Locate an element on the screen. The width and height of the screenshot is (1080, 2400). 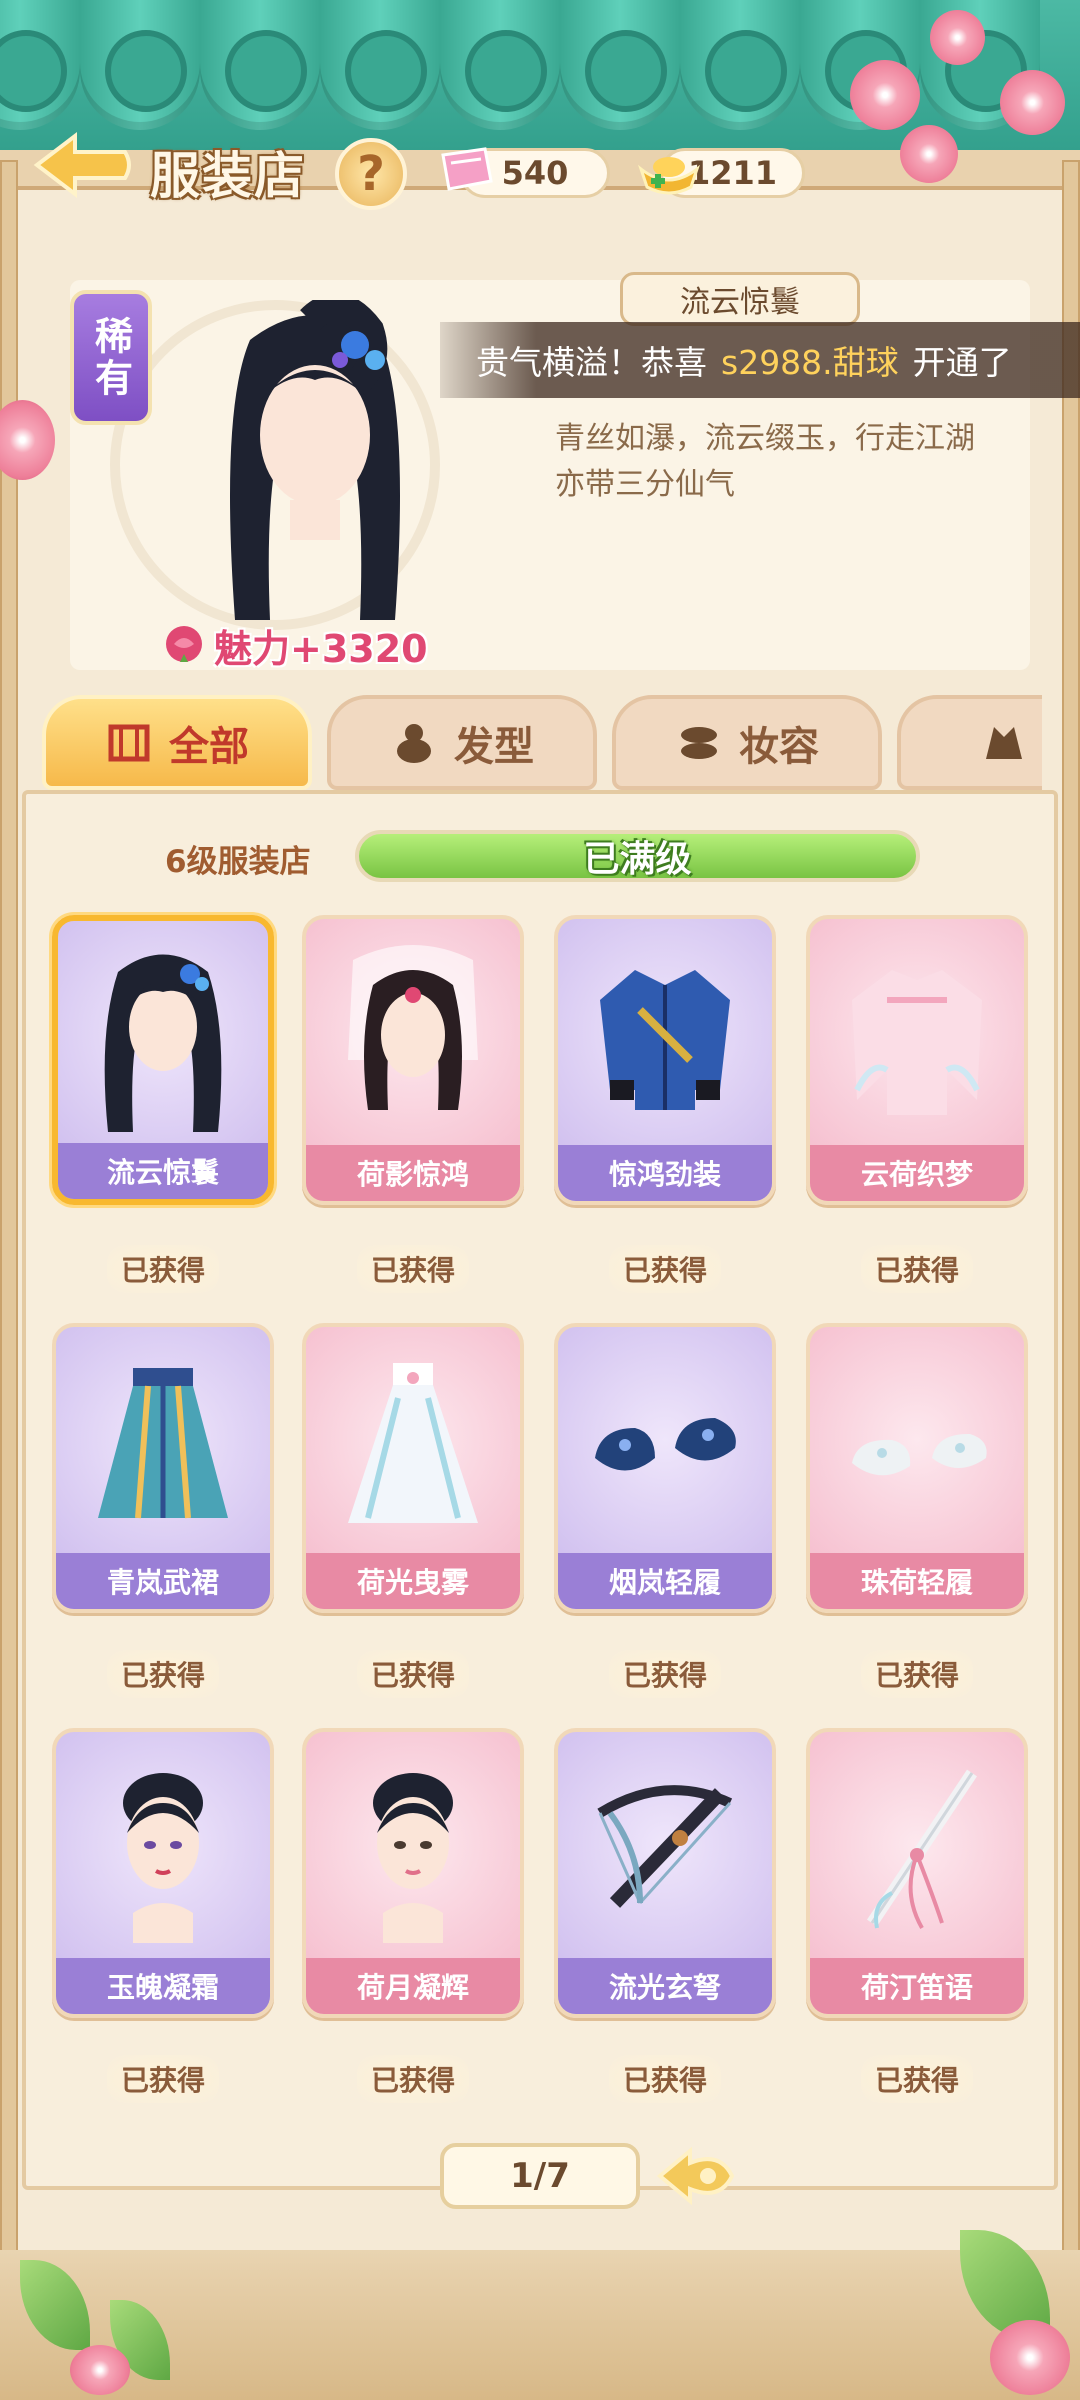
announcement-player: s2988.甜球 is located at coordinates (810, 362).